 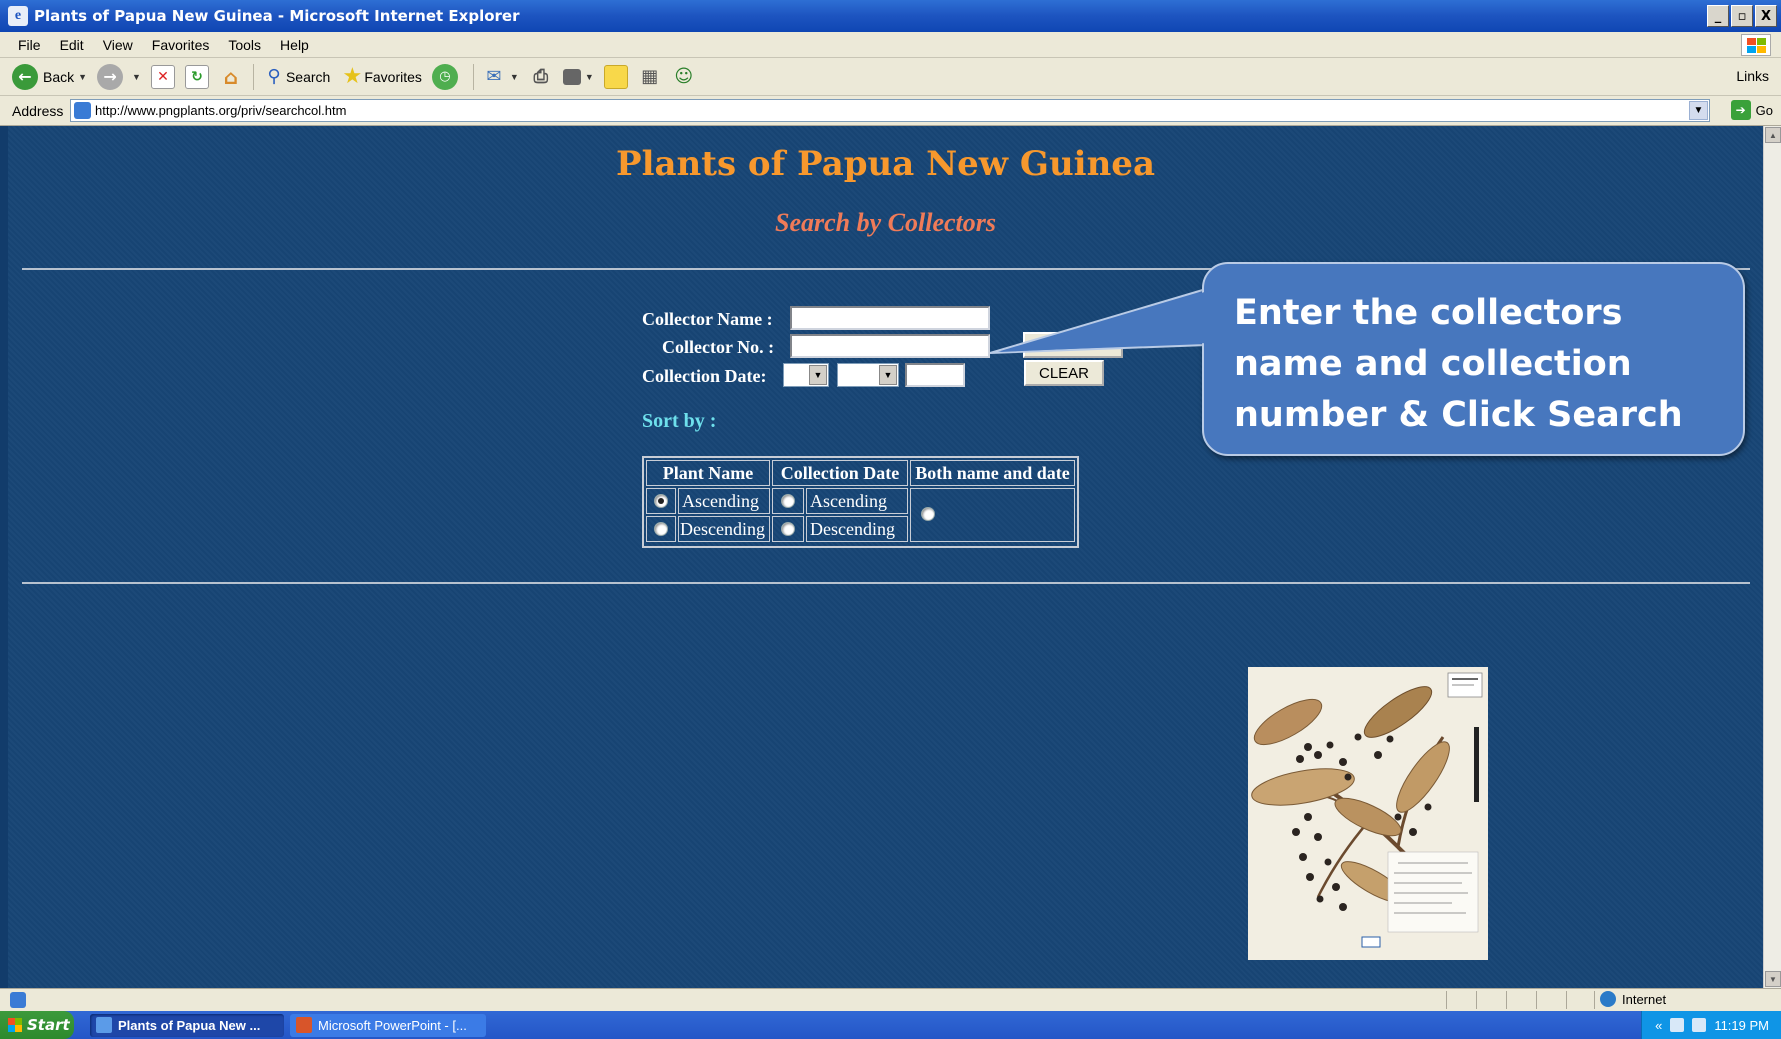 I want to click on clock: 11:19 PM, so click(x=1741, y=1025).